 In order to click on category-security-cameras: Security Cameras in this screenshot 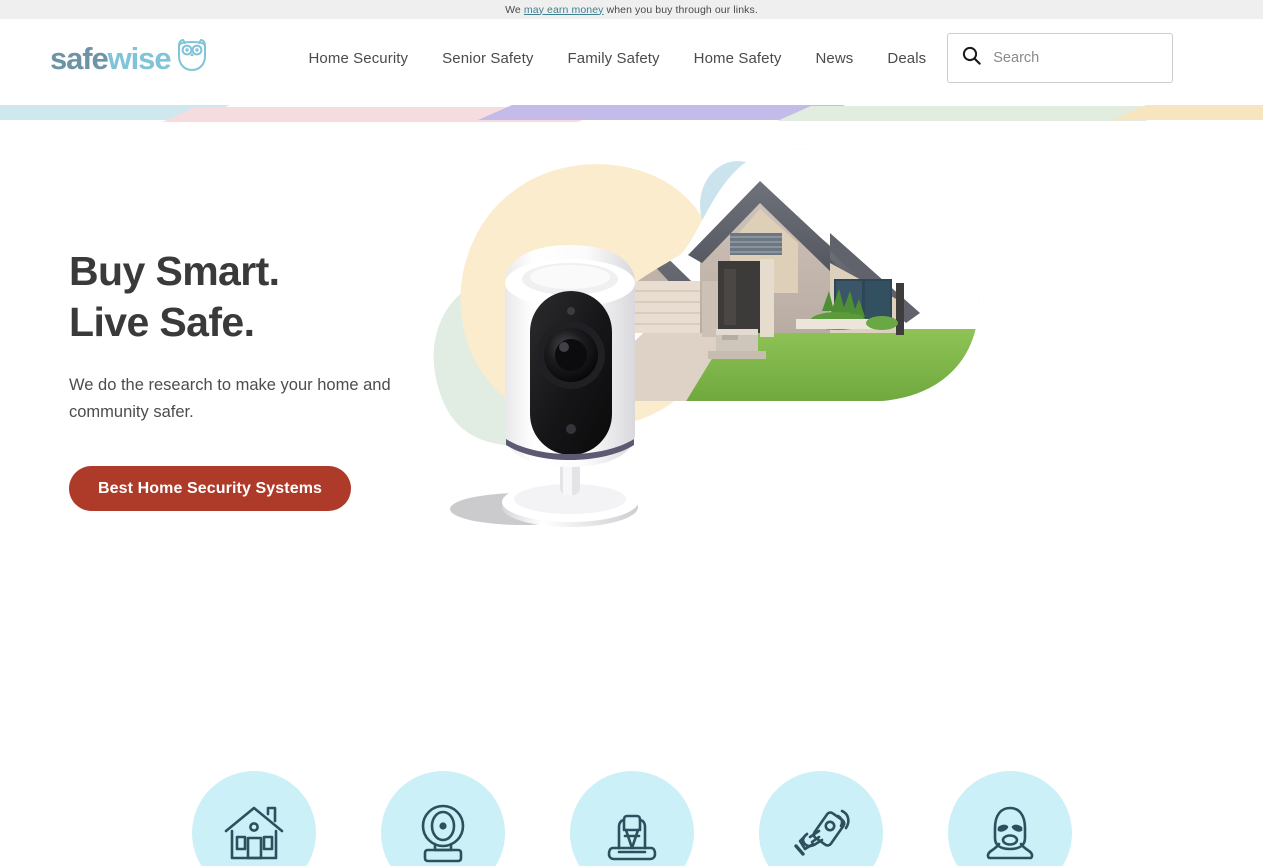, I will do `click(442, 818)`.